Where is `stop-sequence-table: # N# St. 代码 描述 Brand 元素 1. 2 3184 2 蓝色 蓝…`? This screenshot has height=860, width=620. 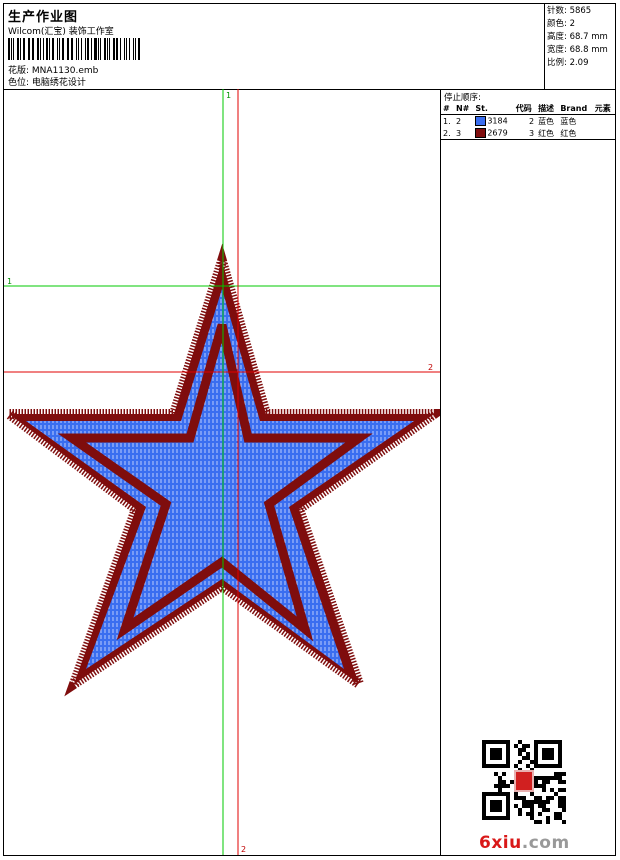
stop-sequence-table: # N# St. 代码 描述 Brand 元素 1. 2 3184 2 蓝色 蓝… is located at coordinates (528, 121).